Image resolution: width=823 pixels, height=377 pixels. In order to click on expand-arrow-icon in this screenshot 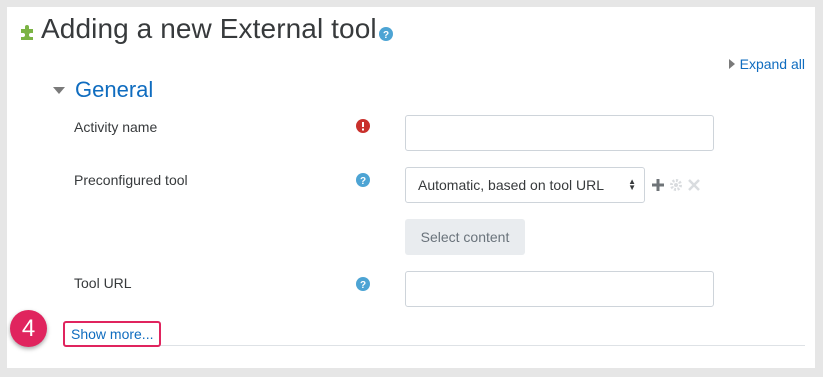, I will do `click(731, 64)`.